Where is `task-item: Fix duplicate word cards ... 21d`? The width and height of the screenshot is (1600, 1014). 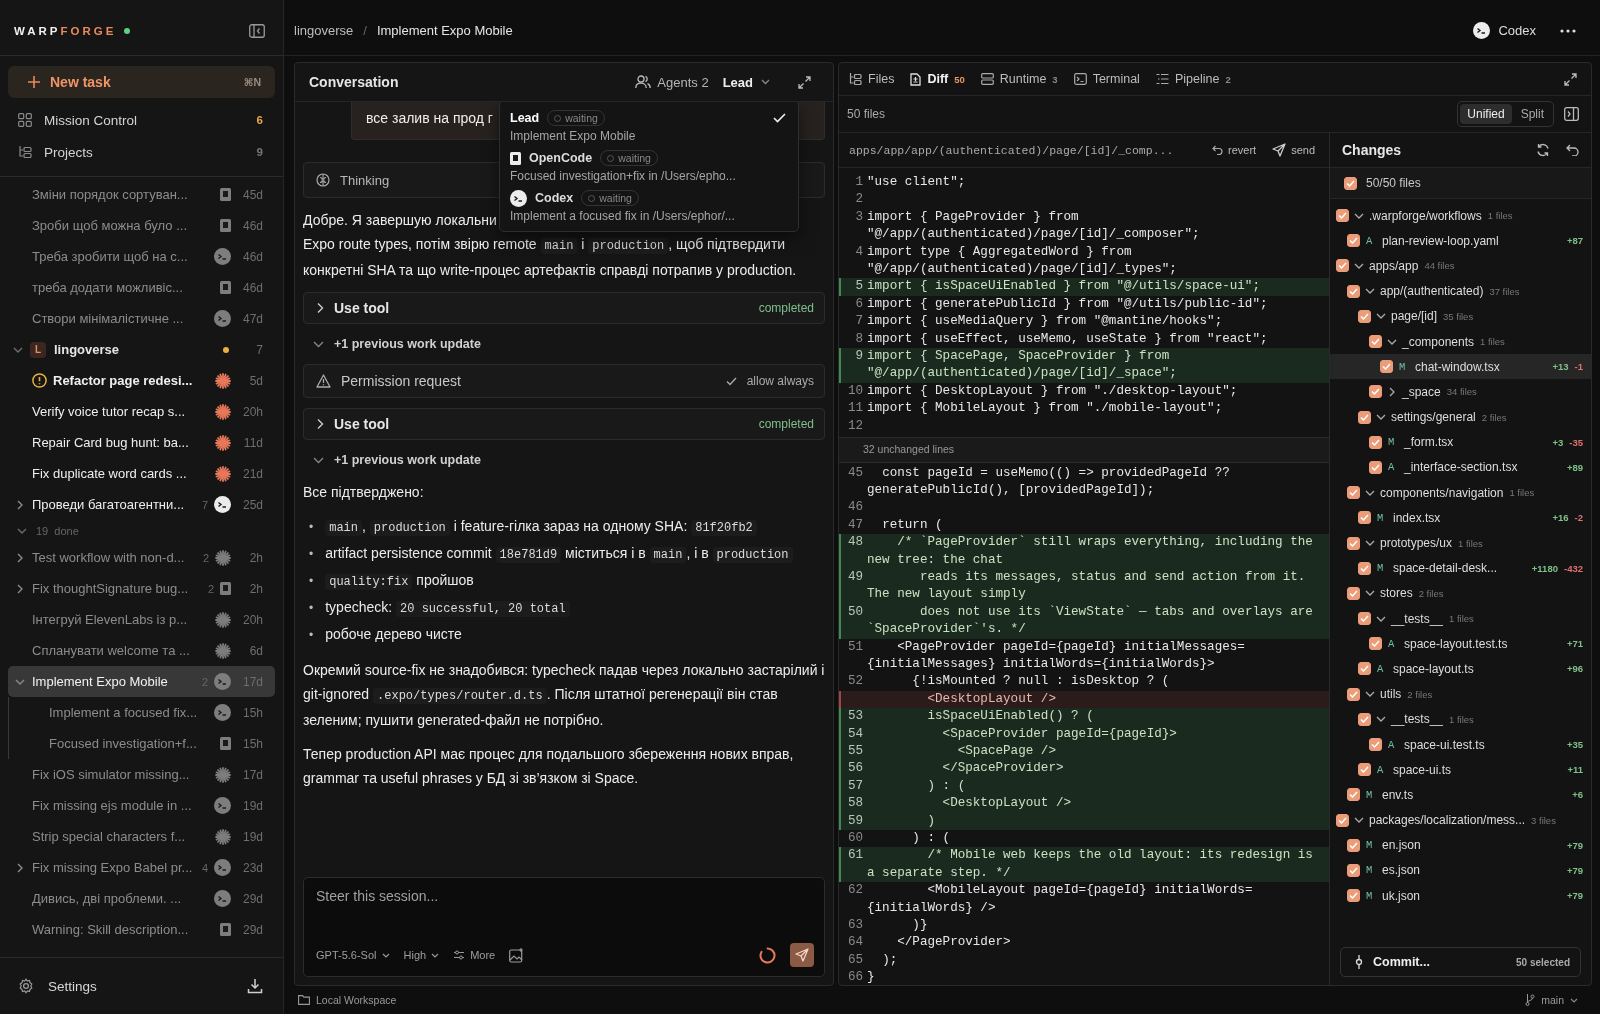
task-item: Fix duplicate word cards ... 21d is located at coordinates (141, 473).